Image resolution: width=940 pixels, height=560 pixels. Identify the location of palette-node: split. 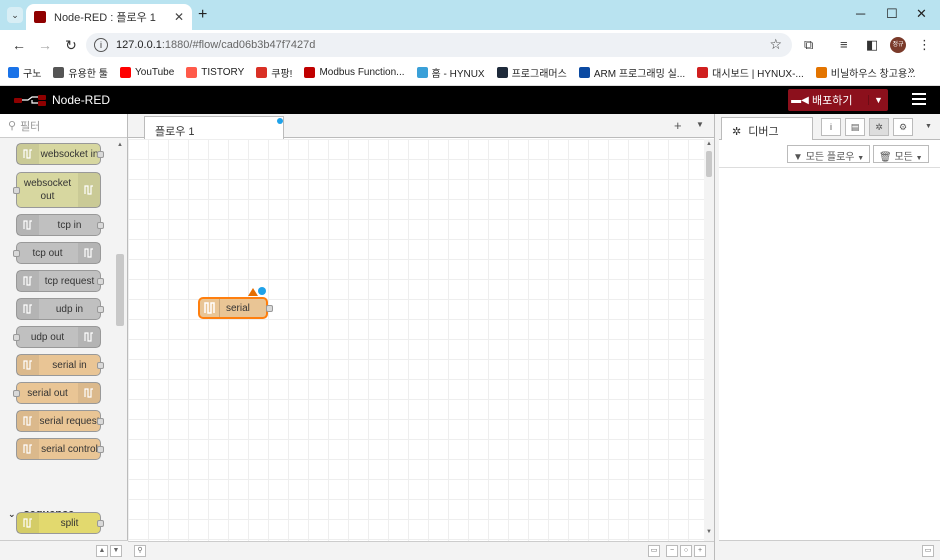
(60, 523).